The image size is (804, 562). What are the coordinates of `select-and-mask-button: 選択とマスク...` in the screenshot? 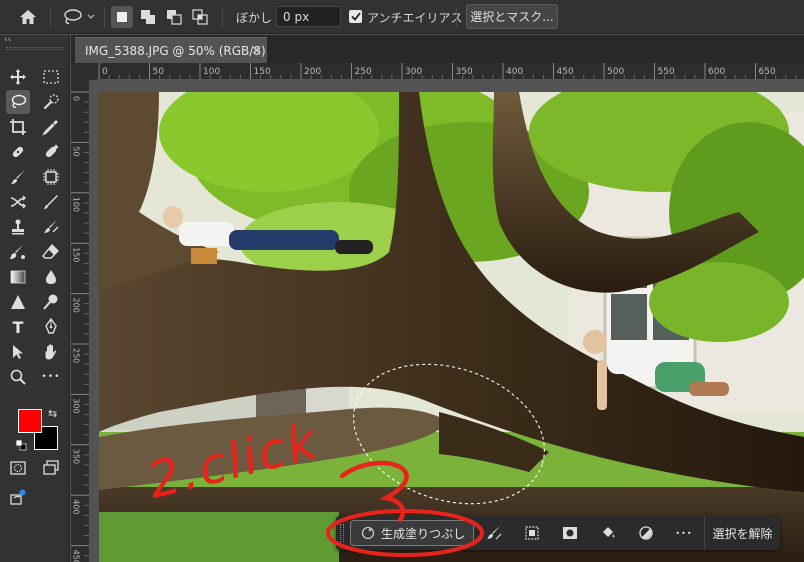 It's located at (512, 16).